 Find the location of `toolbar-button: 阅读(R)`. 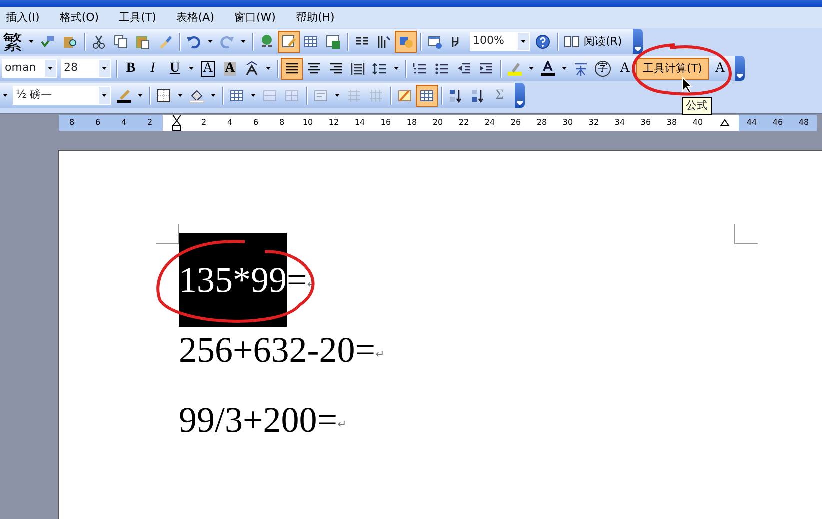

toolbar-button: 阅读(R) is located at coordinates (595, 41).